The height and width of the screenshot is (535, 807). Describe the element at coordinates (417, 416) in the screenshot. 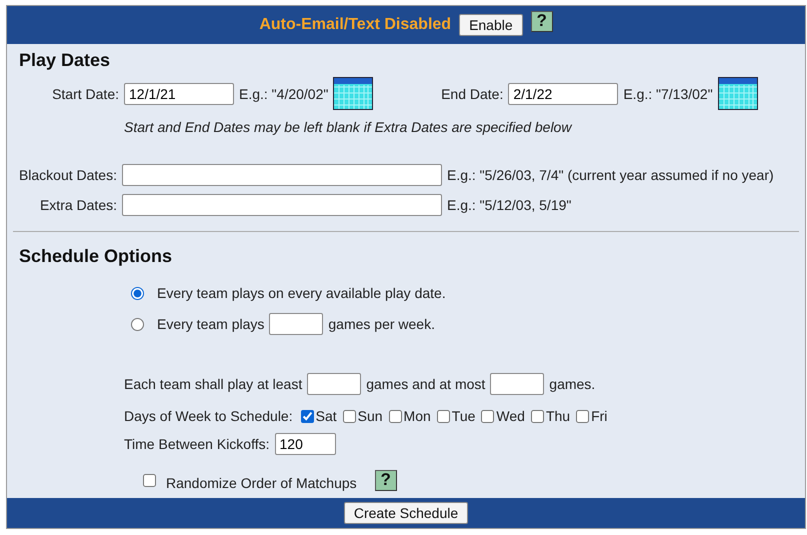

I see `day-label: Mon` at that location.